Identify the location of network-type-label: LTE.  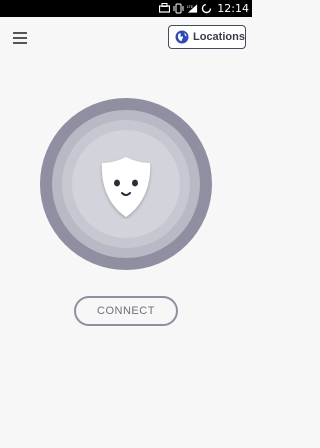
(190, 7).